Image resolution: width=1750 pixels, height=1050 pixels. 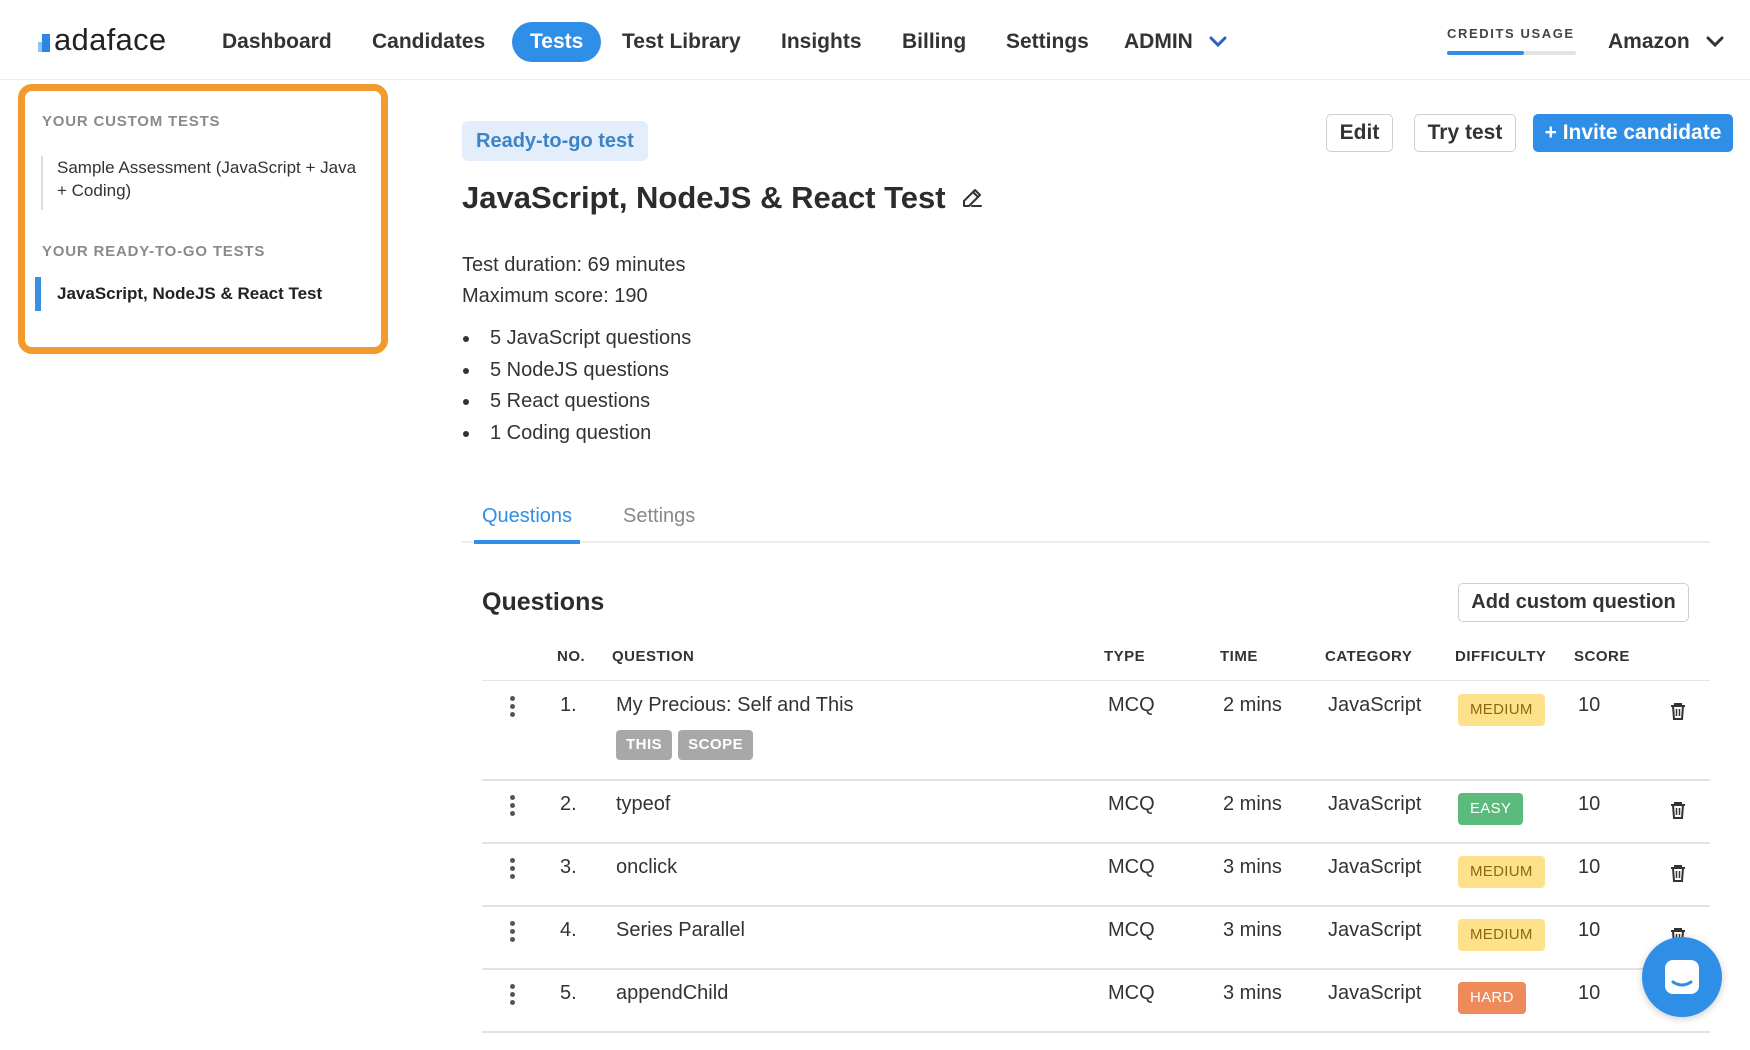 I want to click on chat-icon, so click(x=1682, y=977).